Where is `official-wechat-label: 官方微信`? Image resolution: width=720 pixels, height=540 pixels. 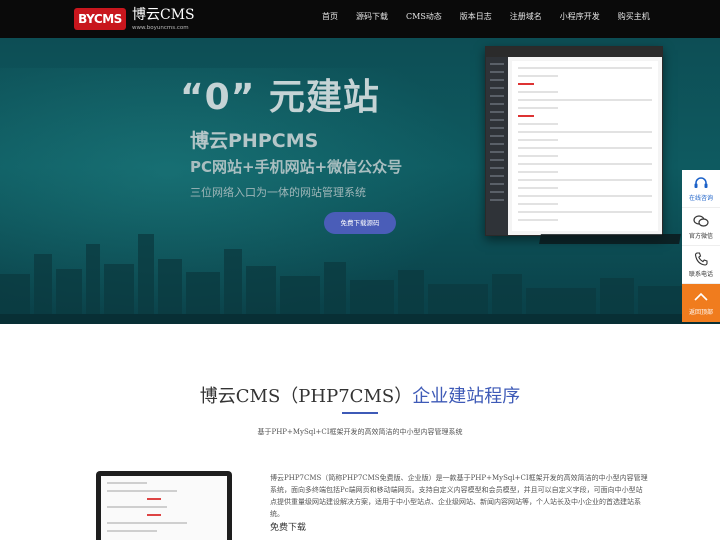
official-wechat-label: 官方微信 is located at coordinates (700, 236).